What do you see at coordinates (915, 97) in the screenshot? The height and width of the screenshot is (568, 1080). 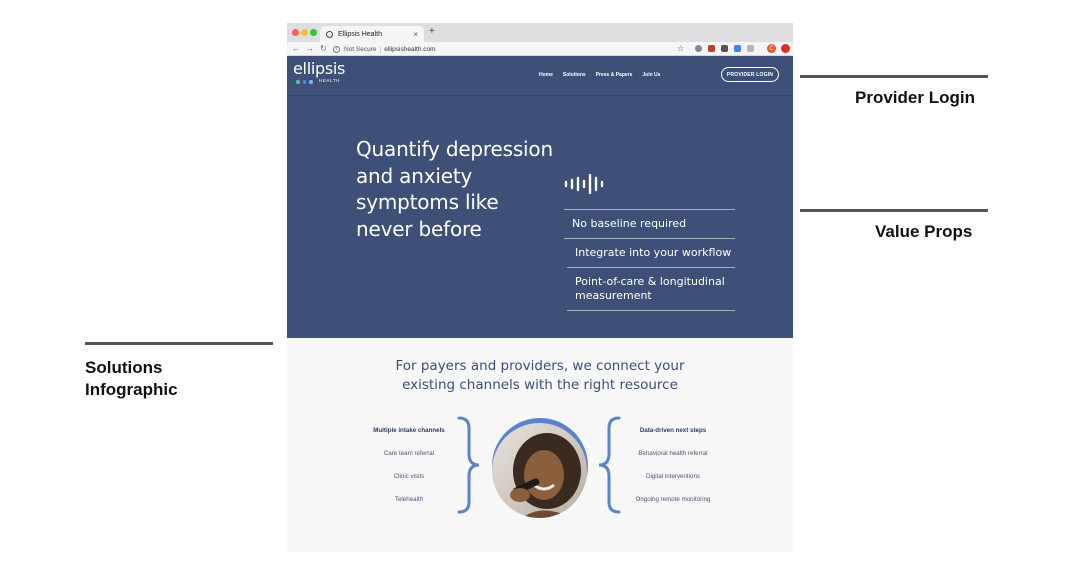 I see `provider-login-annotation: Provider Login` at bounding box center [915, 97].